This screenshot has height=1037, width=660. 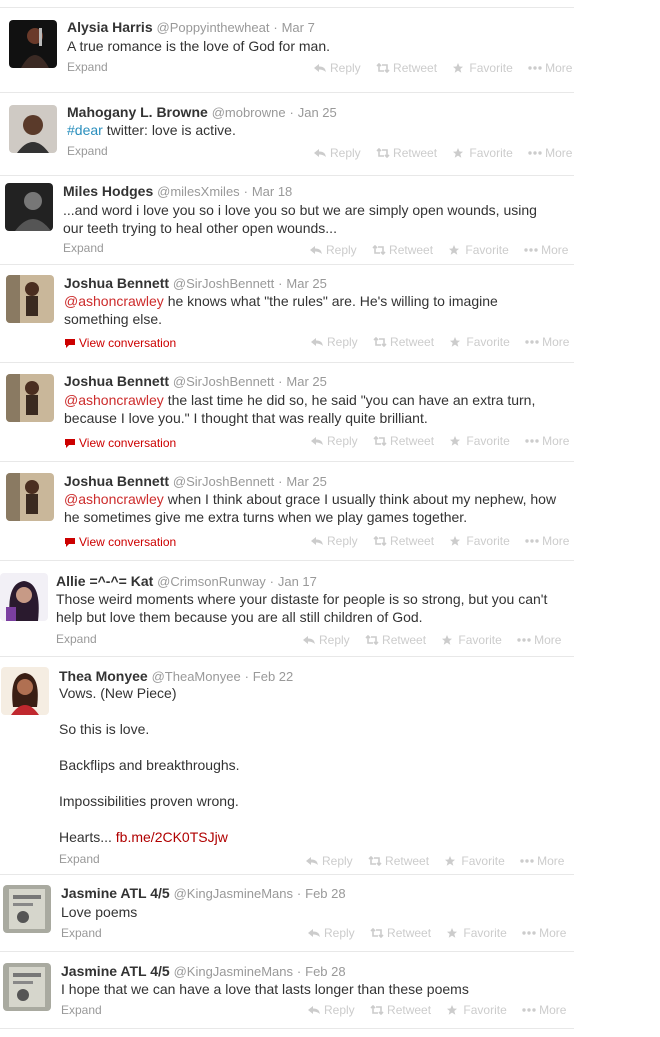 I want to click on timestamp: Feb 22, so click(x=273, y=676).